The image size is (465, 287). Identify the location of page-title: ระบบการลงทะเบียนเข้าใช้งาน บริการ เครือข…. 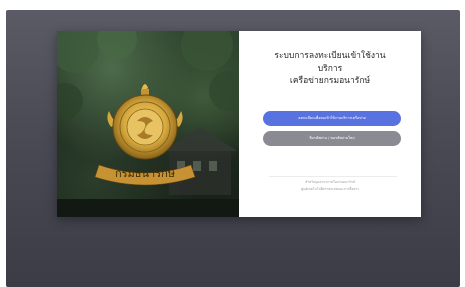
(330, 69).